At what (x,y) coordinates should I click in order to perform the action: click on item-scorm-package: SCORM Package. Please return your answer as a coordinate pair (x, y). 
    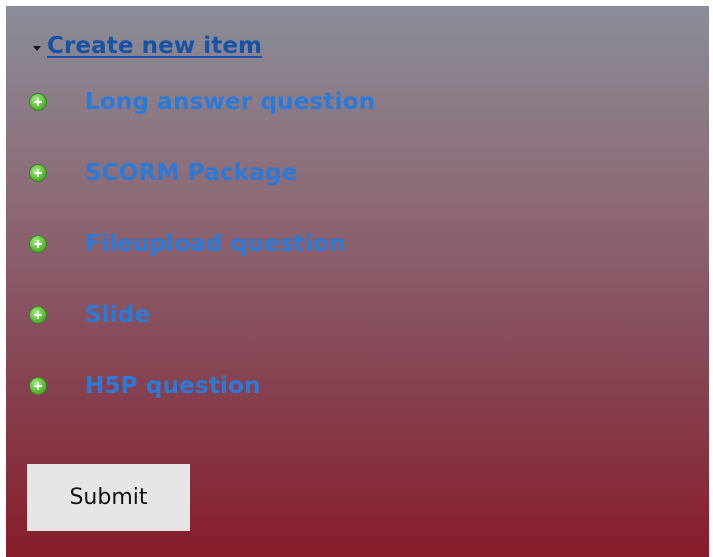
    Looking at the image, I should click on (200, 172).